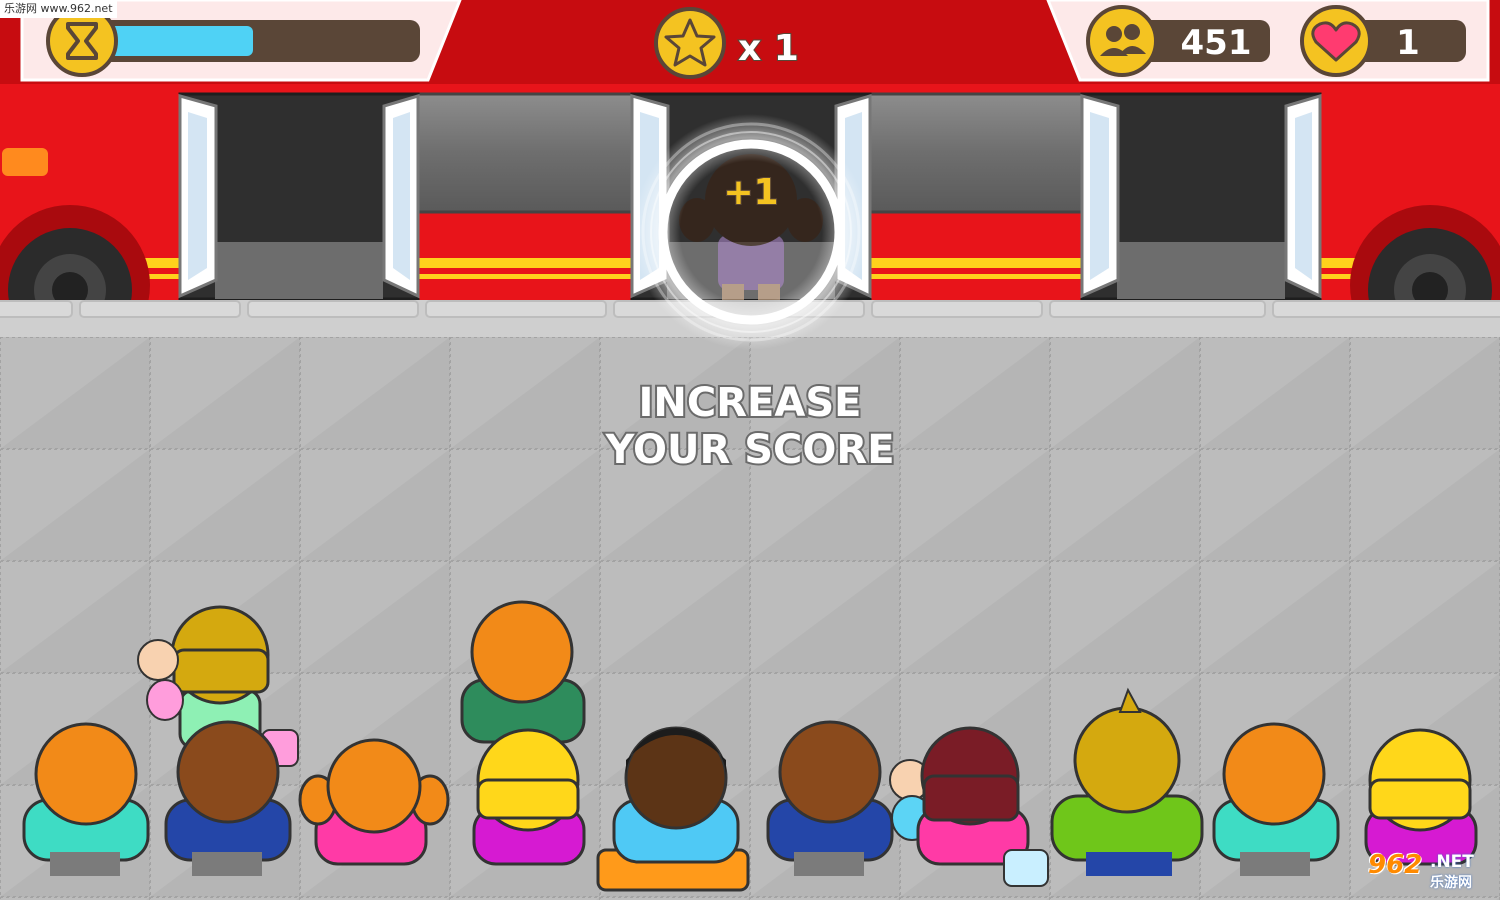 This screenshot has width=1500, height=900. Describe the element at coordinates (1451, 883) in the screenshot. I see `watermark-logo-cn: 乐游网` at that location.